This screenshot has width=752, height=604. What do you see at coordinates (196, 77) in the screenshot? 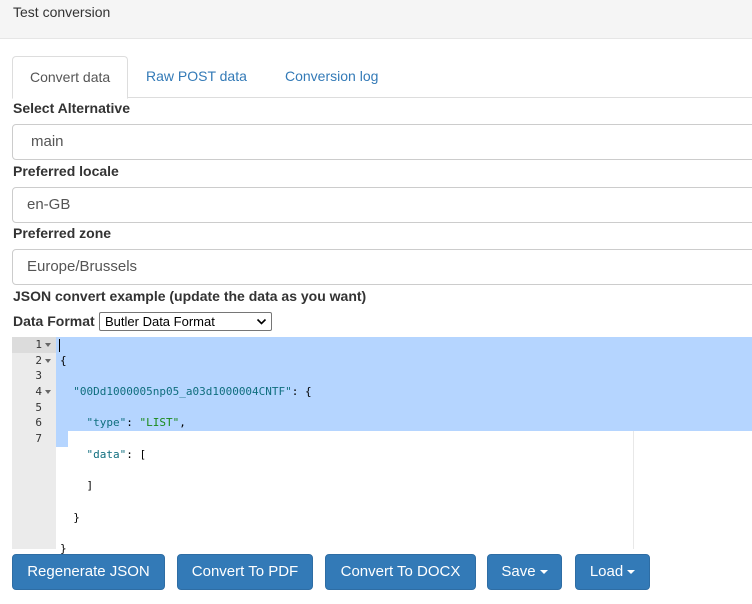
I see `tab-raw-post-data: Raw POST data` at bounding box center [196, 77].